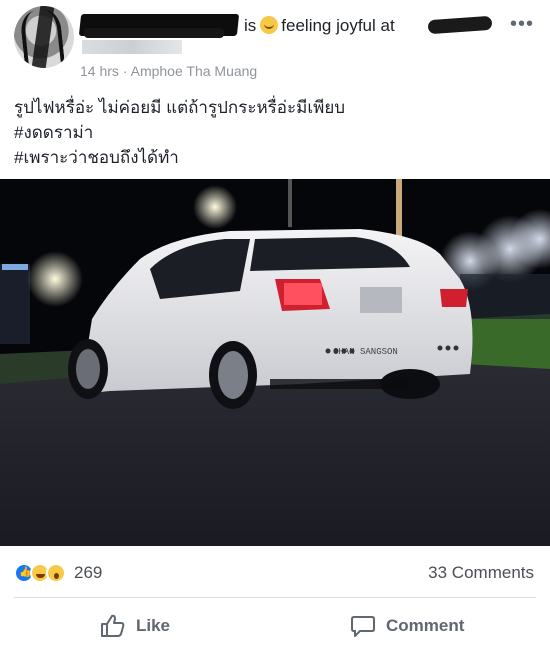 The width and height of the screenshot is (550, 645). I want to click on post-location: Amphoe Tha Muang, so click(194, 71).